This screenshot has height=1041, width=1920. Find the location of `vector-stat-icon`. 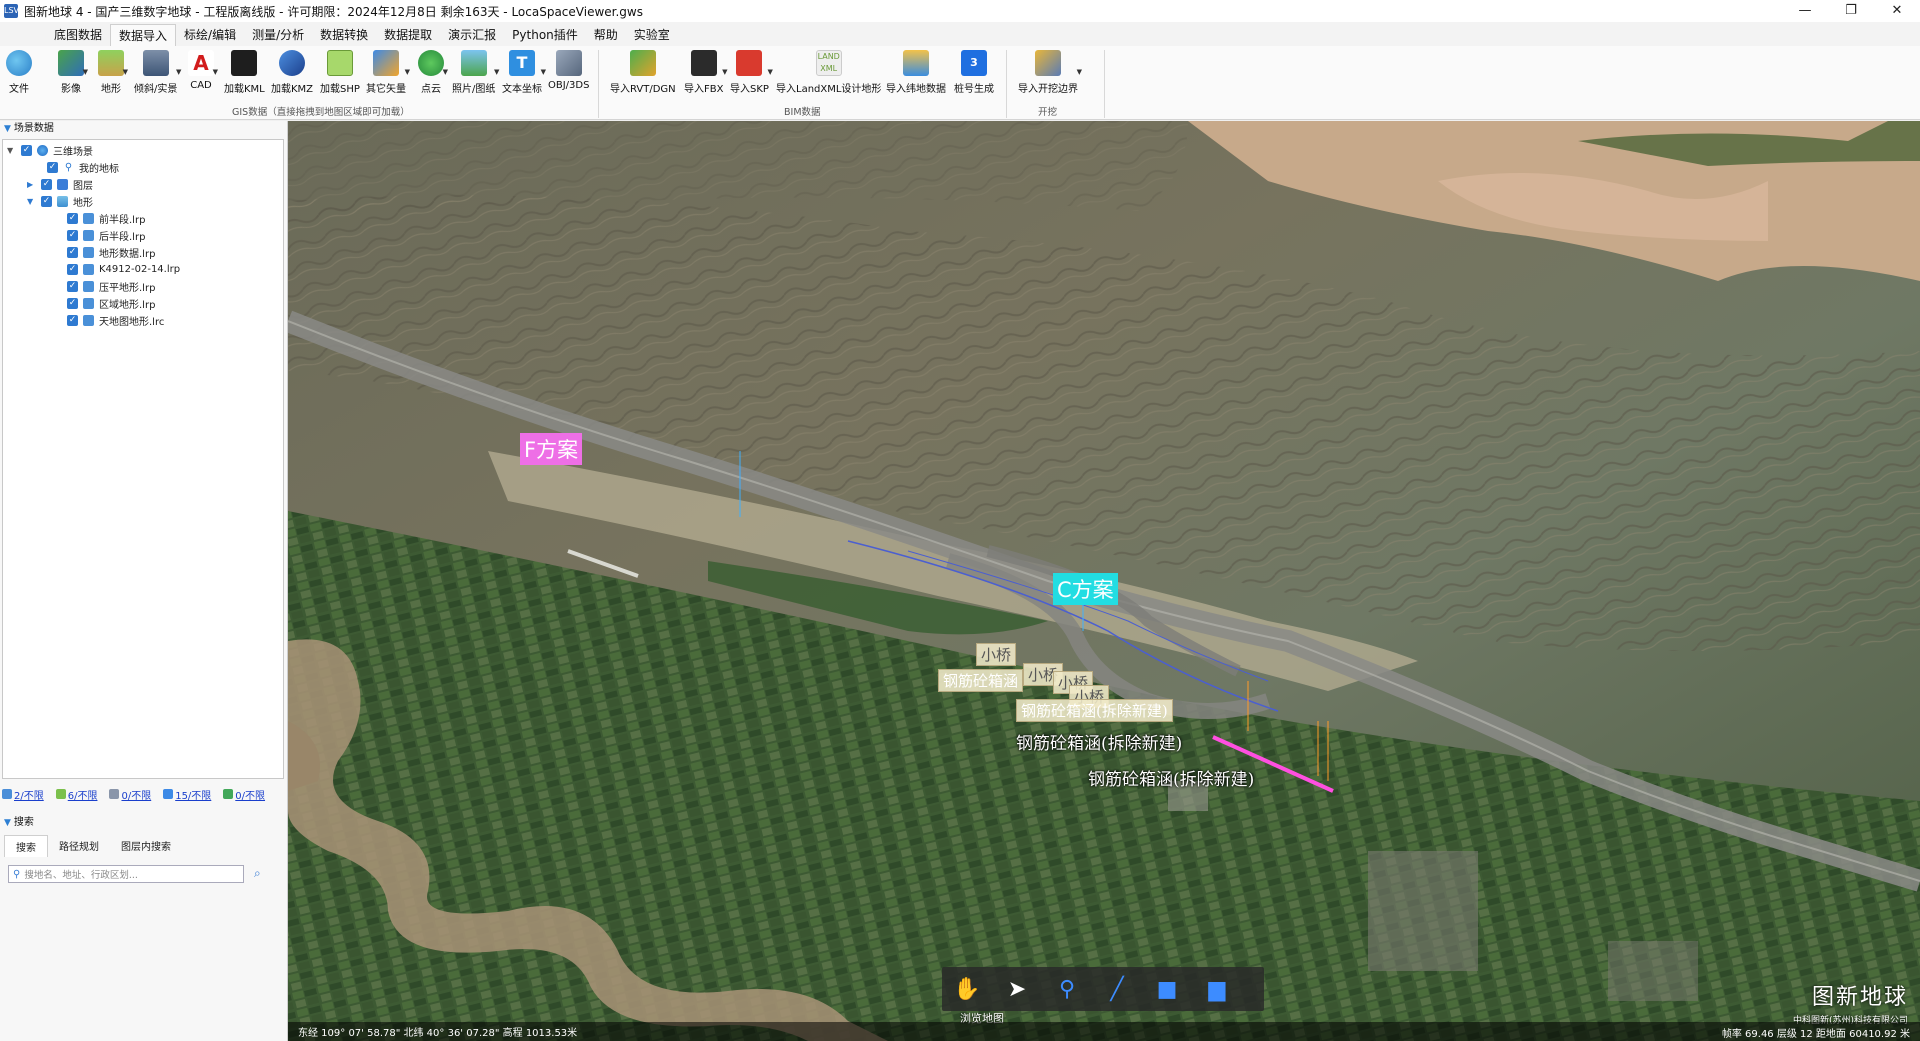

vector-stat-icon is located at coordinates (168, 794).